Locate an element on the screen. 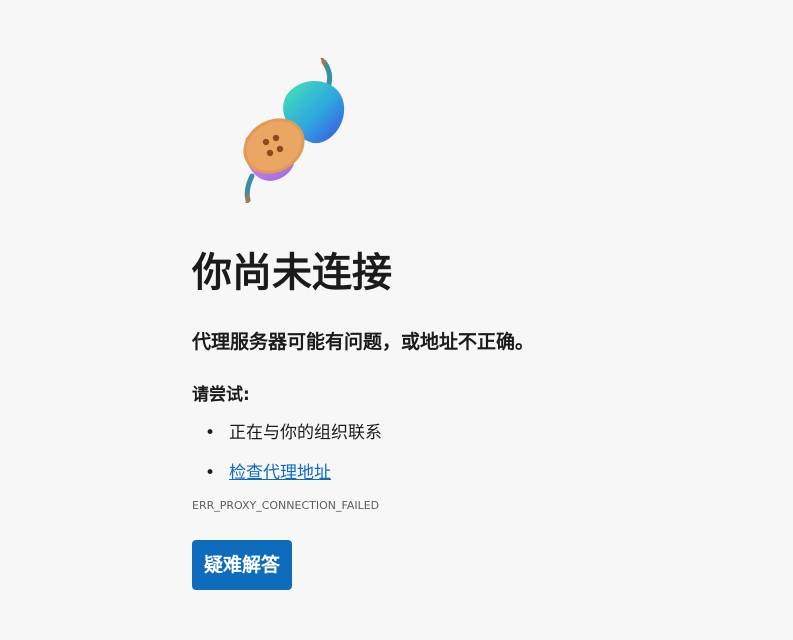 Image resolution: width=793 pixels, height=640 pixels. suggestion-list: • 正在与你的组织联系 • 检查代理地址 is located at coordinates (472, 453).